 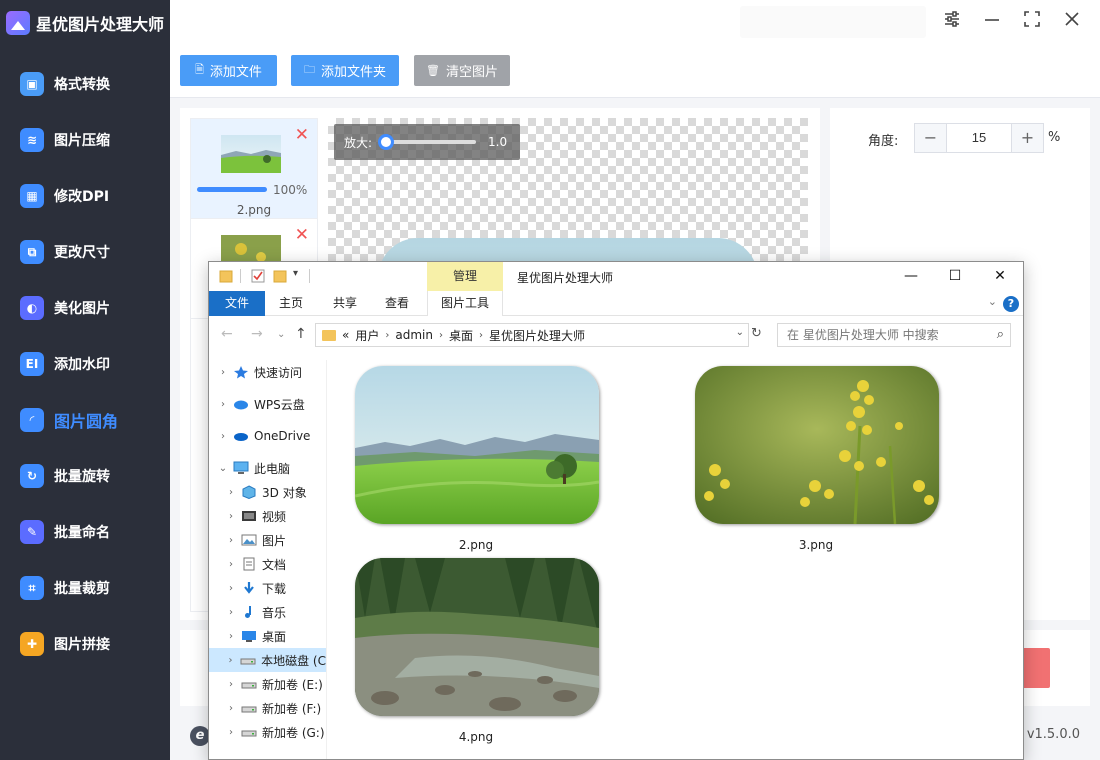 I want to click on tree-item: › 3D 对象, so click(x=267, y=492).